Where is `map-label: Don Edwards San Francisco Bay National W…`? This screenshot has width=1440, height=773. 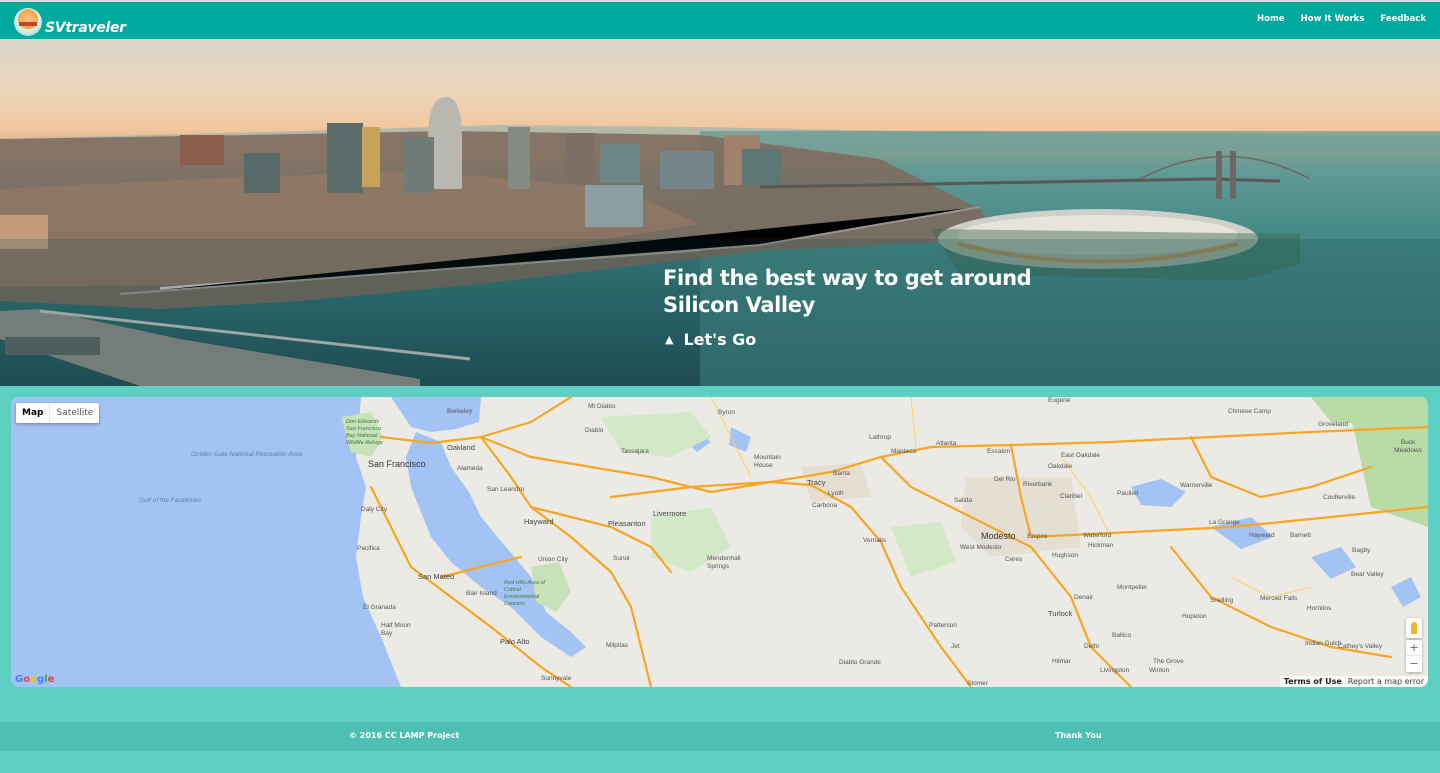 map-label: Don Edwards San Francisco Bay National W… is located at coordinates (364, 432).